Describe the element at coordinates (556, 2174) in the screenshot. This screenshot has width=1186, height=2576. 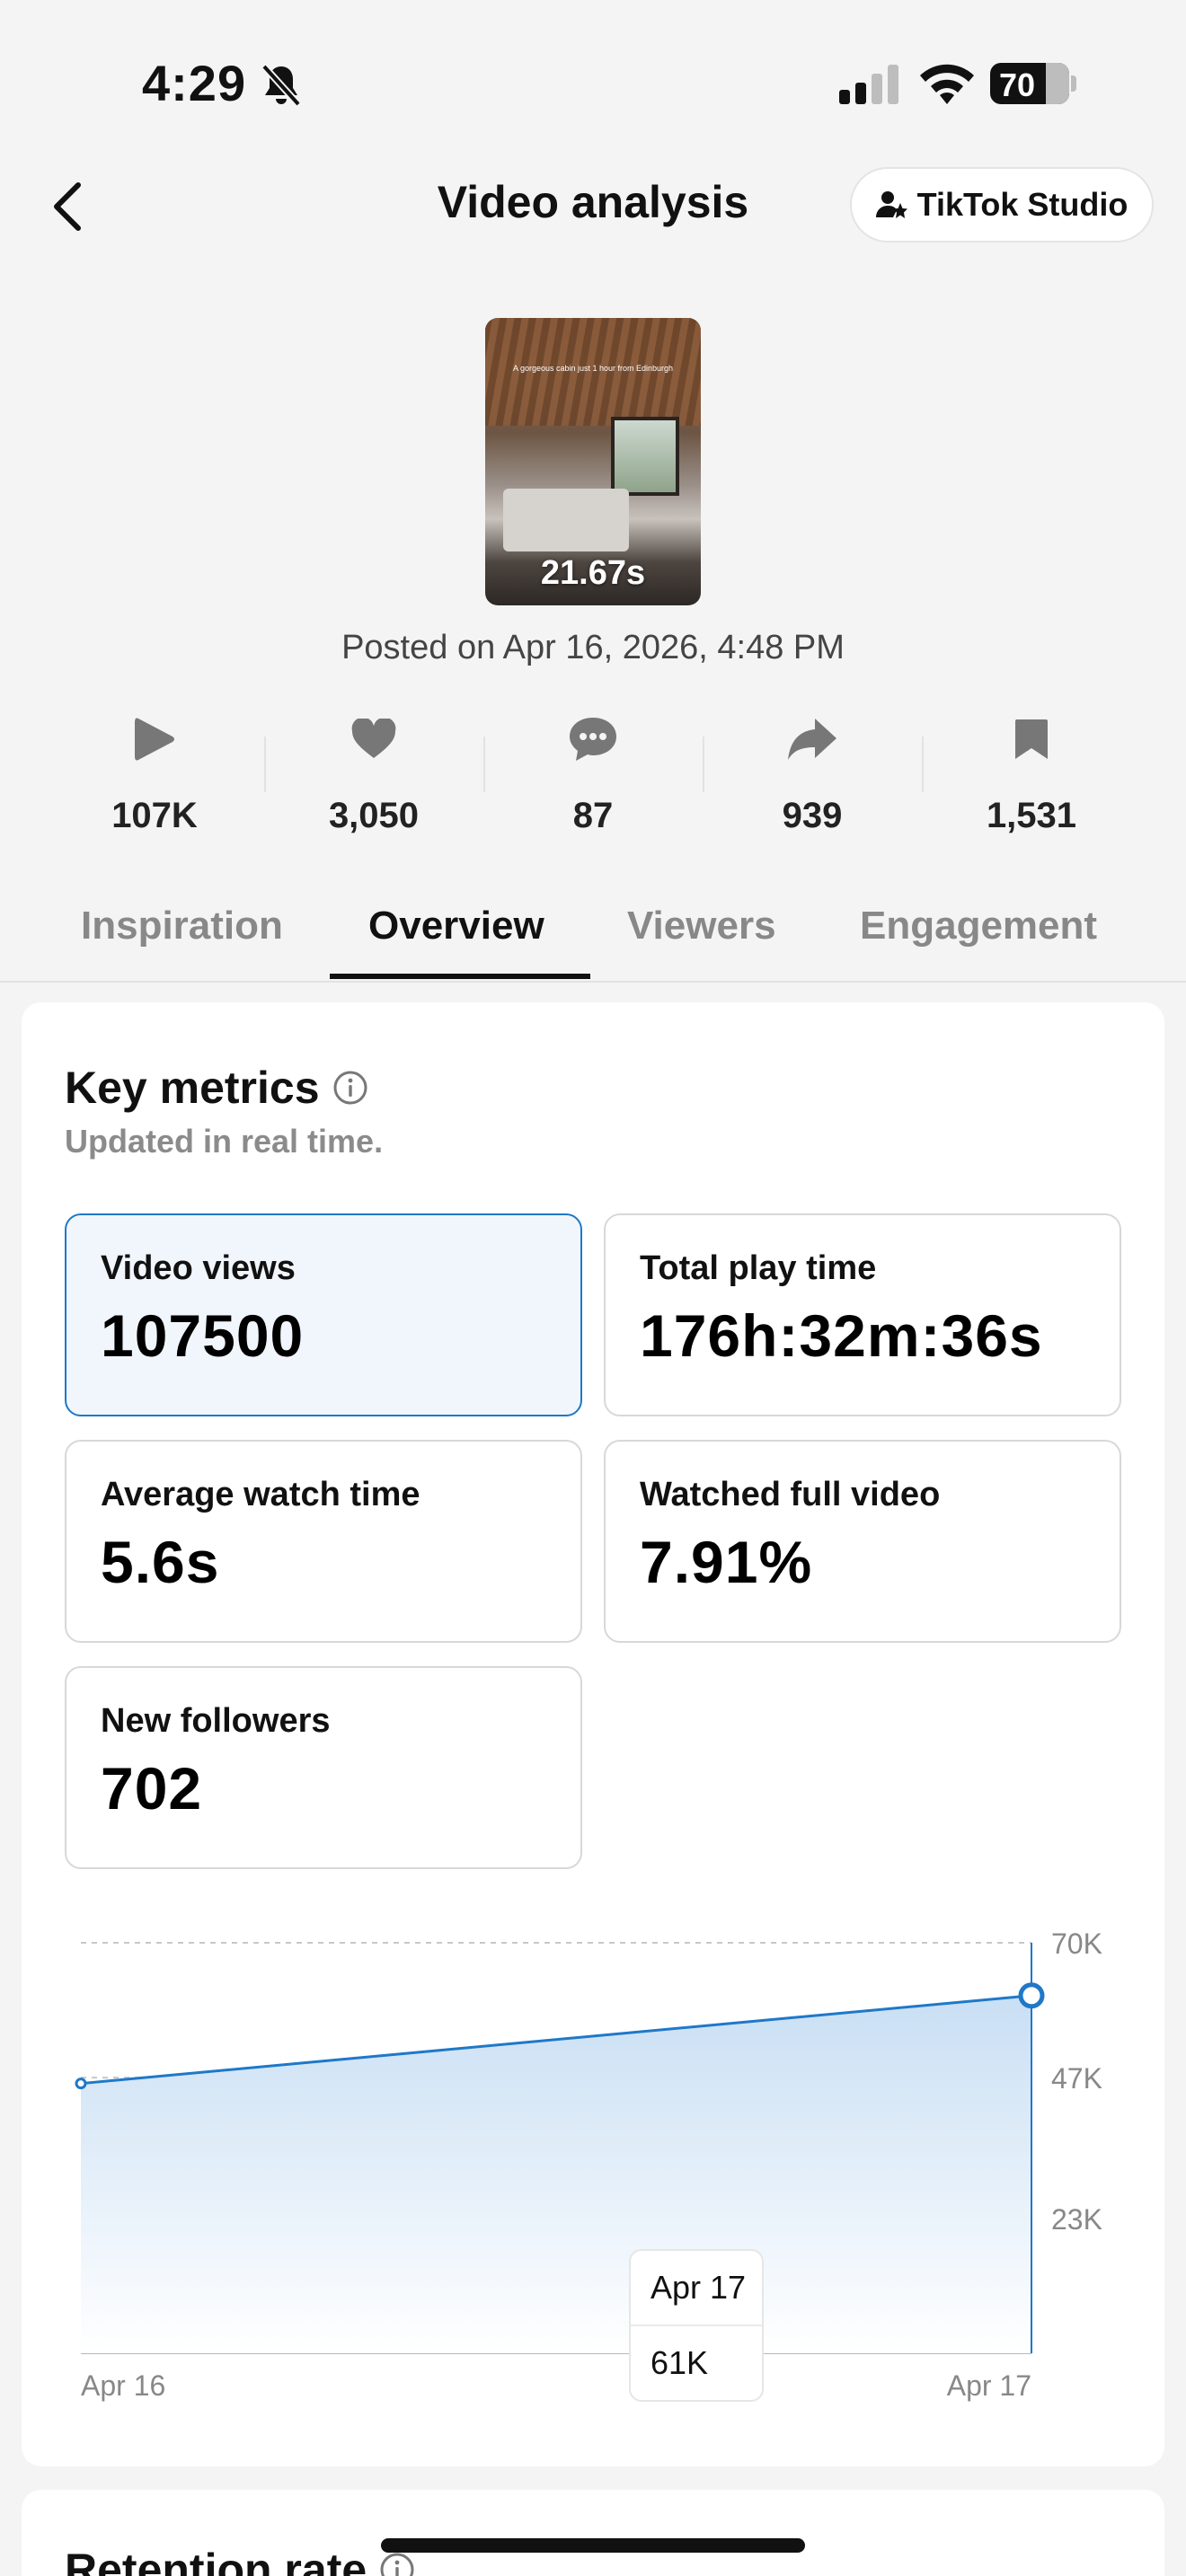
I see `area-fill` at that location.